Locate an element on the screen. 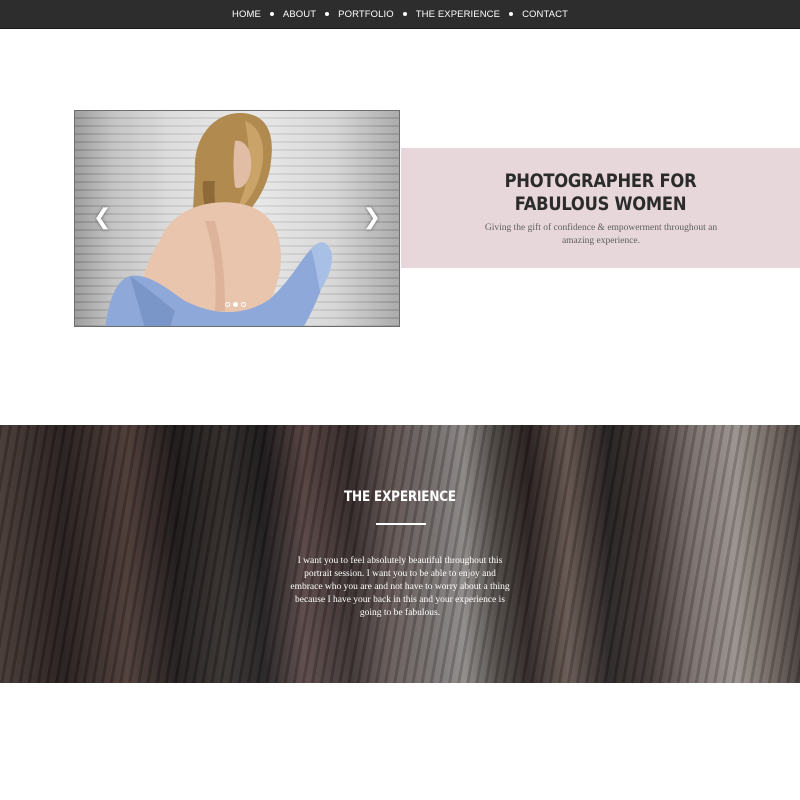  title-divider is located at coordinates (401, 524).